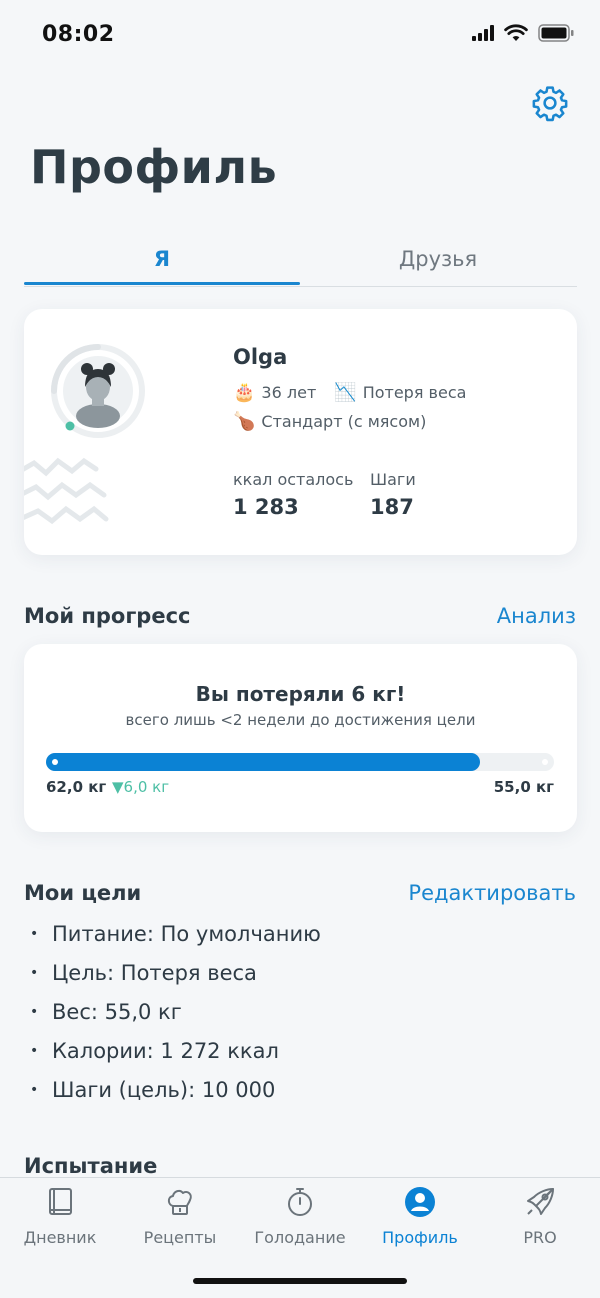  Describe the element at coordinates (66, 491) in the screenshot. I see `decorative-waves-icon` at that location.